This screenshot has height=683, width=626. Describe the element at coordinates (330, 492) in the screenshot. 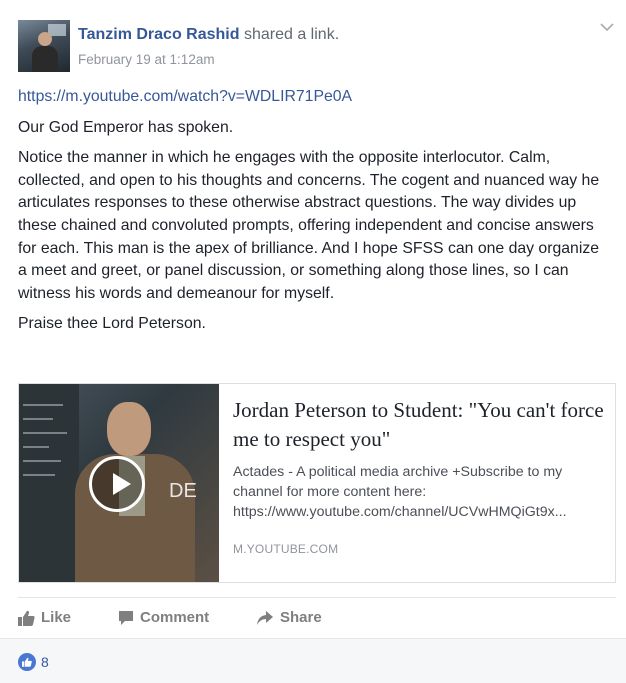

I see `description-line: channel for more content here:` at that location.